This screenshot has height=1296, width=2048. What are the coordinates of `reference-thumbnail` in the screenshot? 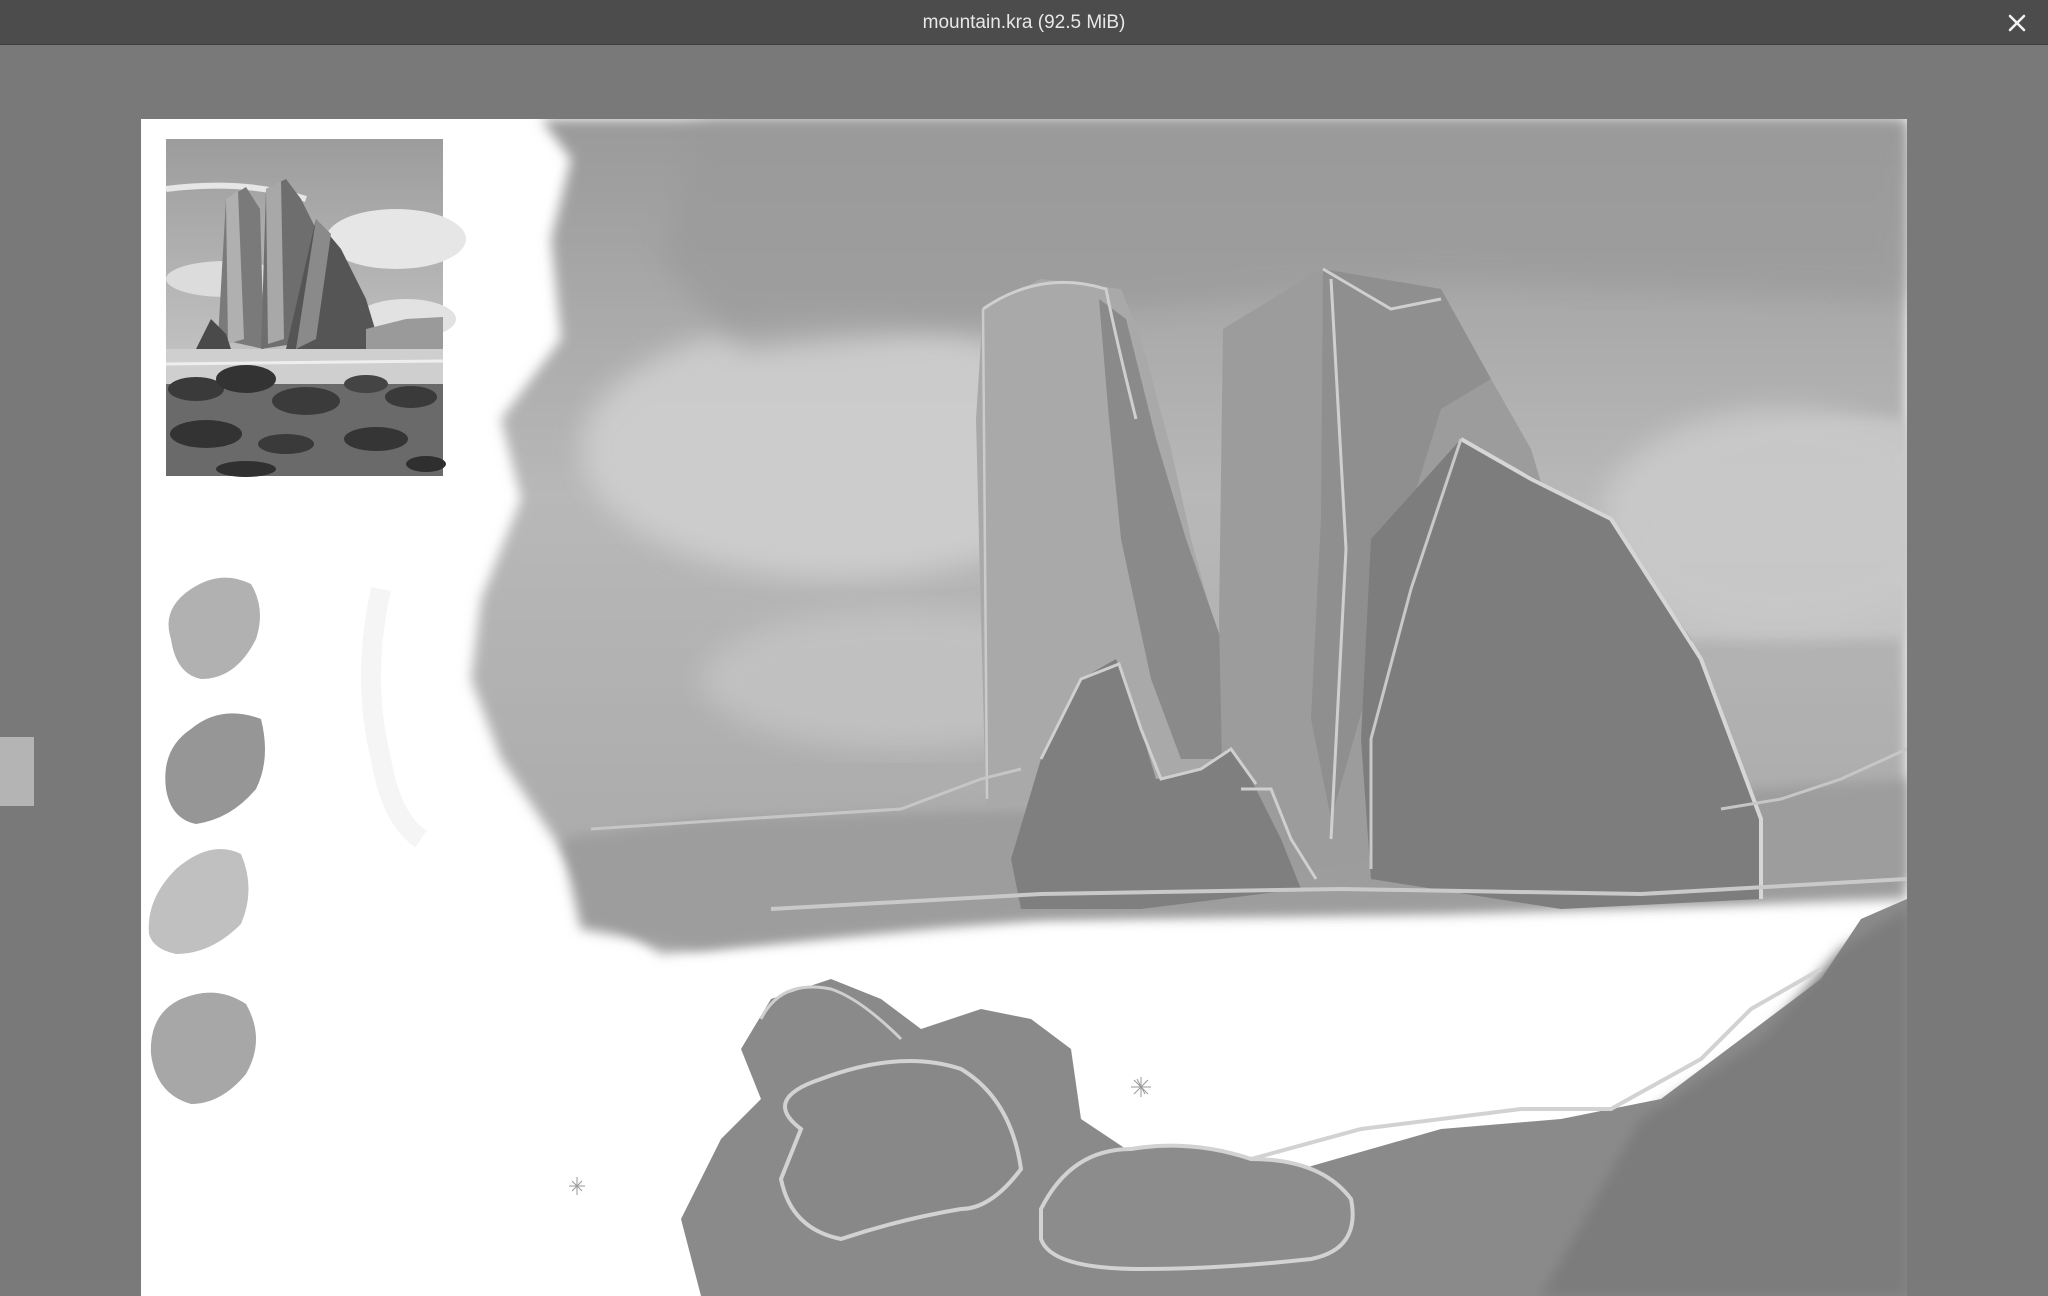 It's located at (315, 308).